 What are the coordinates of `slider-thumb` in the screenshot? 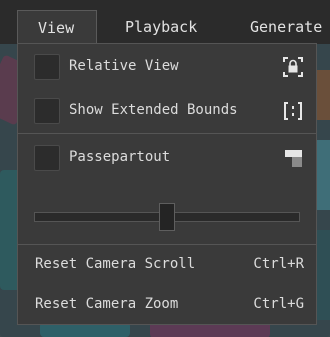 It's located at (167, 217).